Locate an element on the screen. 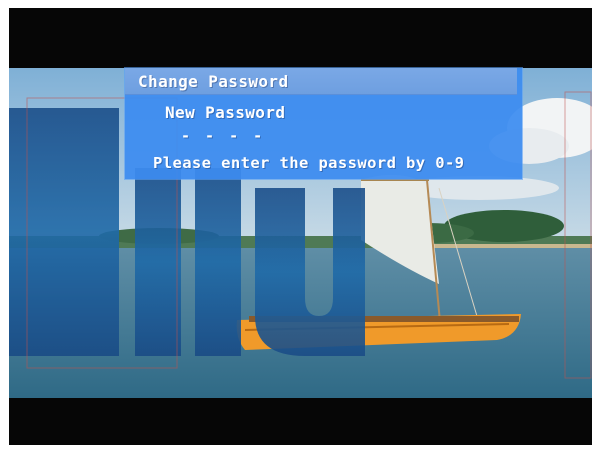 The image size is (599, 452). password-hint: Please enter the password by 0-9 is located at coordinates (309, 163).